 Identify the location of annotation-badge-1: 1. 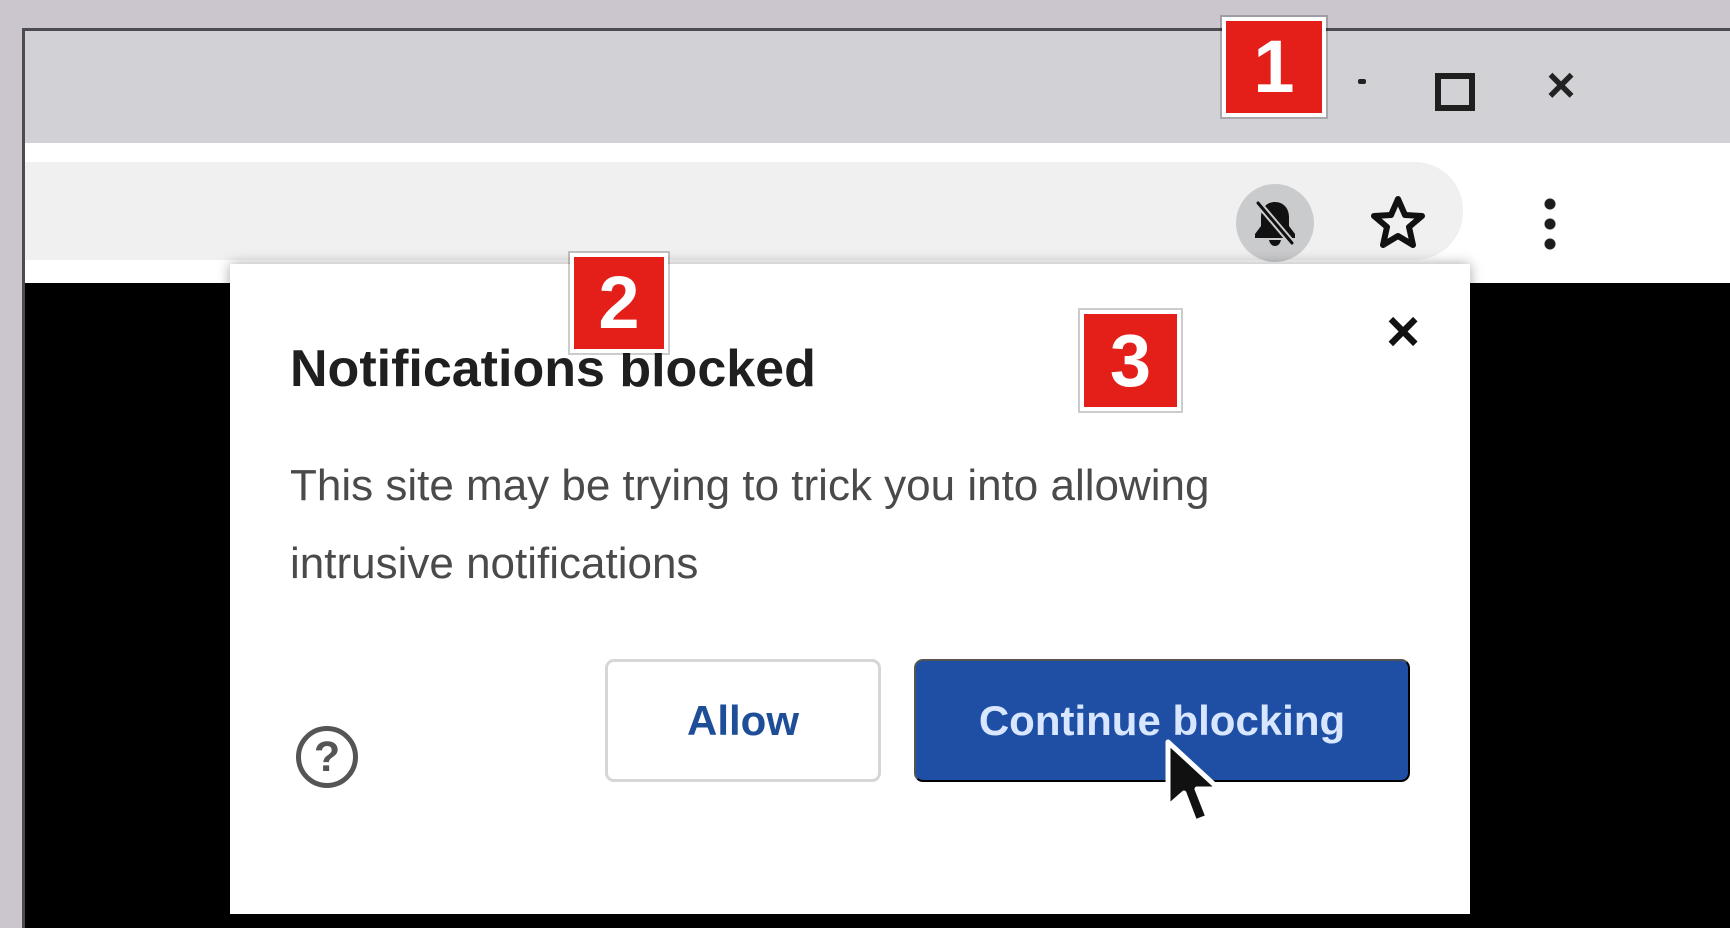
(1274, 67).